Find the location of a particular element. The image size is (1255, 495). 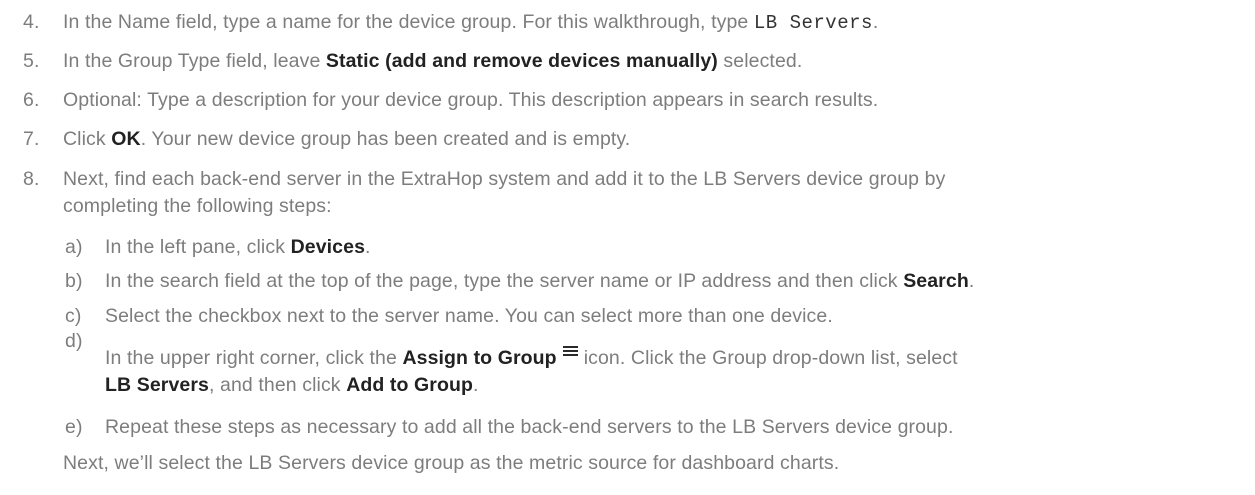

bold-term: OK is located at coordinates (126, 139).